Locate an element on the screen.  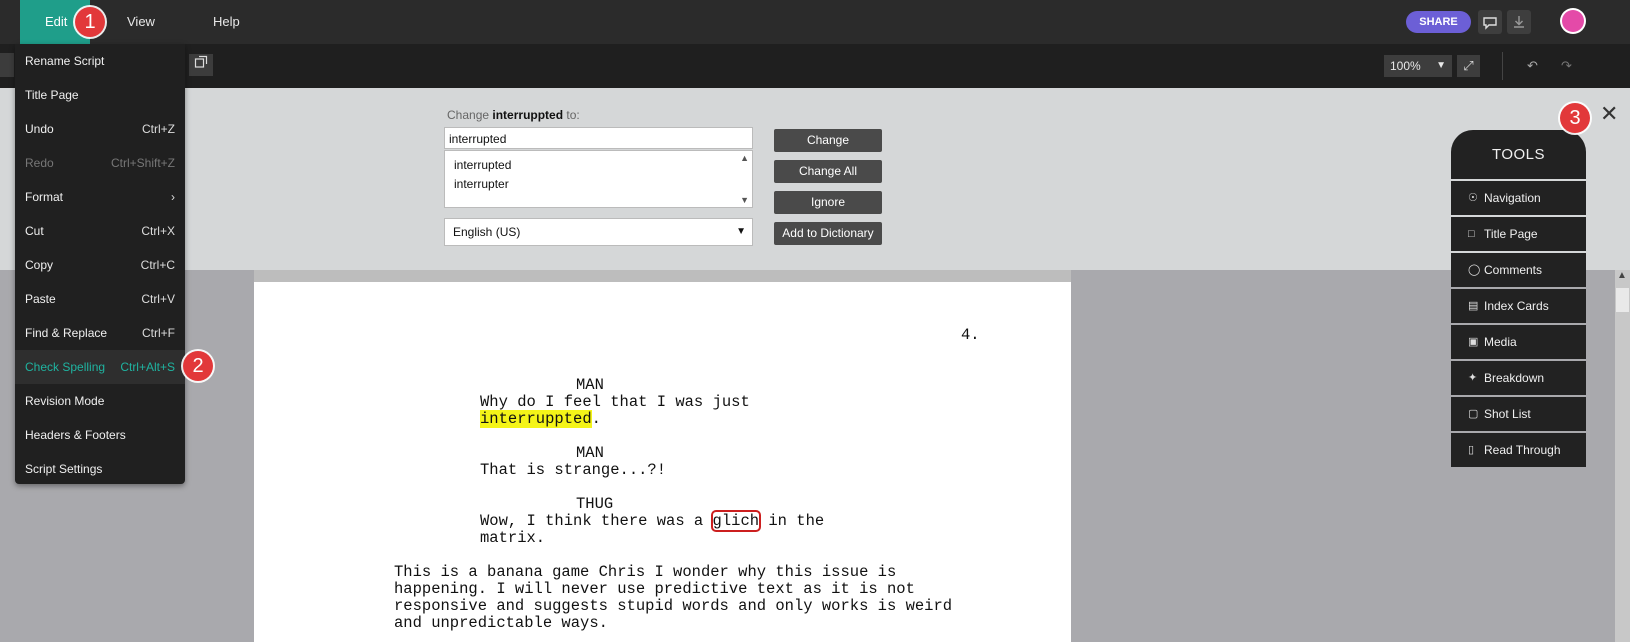
language-value: English (US) is located at coordinates (487, 232).